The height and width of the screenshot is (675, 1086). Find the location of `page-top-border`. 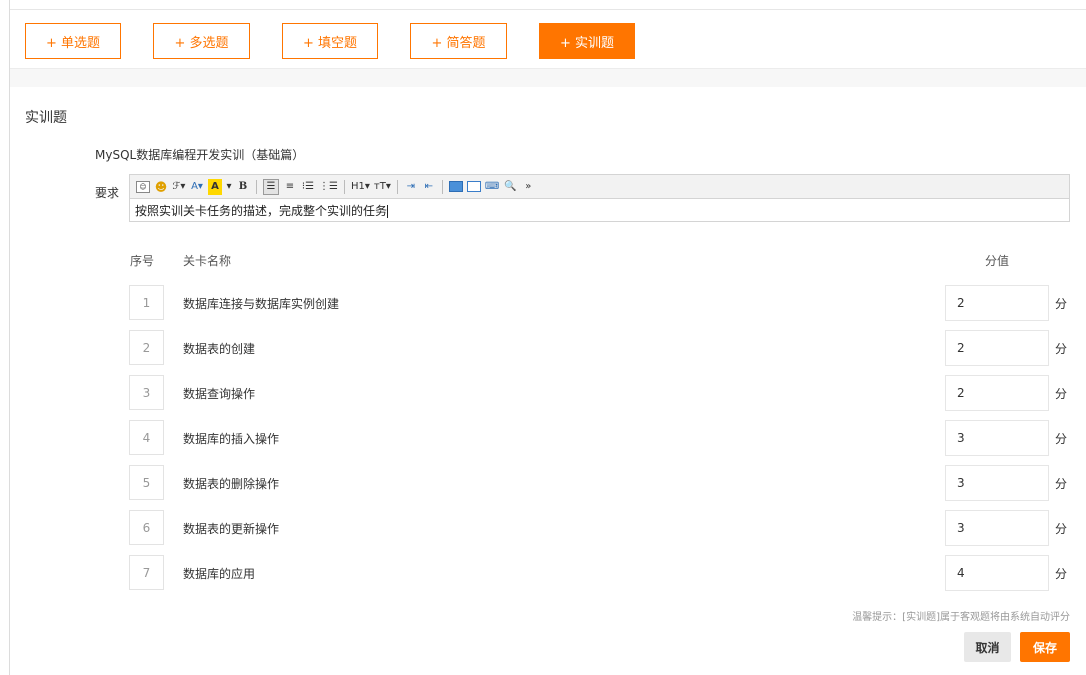

page-top-border is located at coordinates (547, 5).